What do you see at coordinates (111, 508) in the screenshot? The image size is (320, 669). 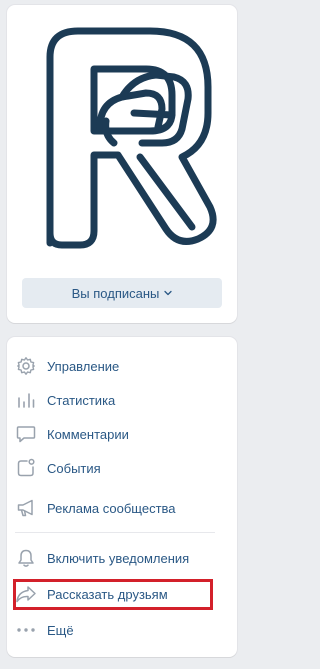 I see `menu-item-label: Реклама сообщества` at bounding box center [111, 508].